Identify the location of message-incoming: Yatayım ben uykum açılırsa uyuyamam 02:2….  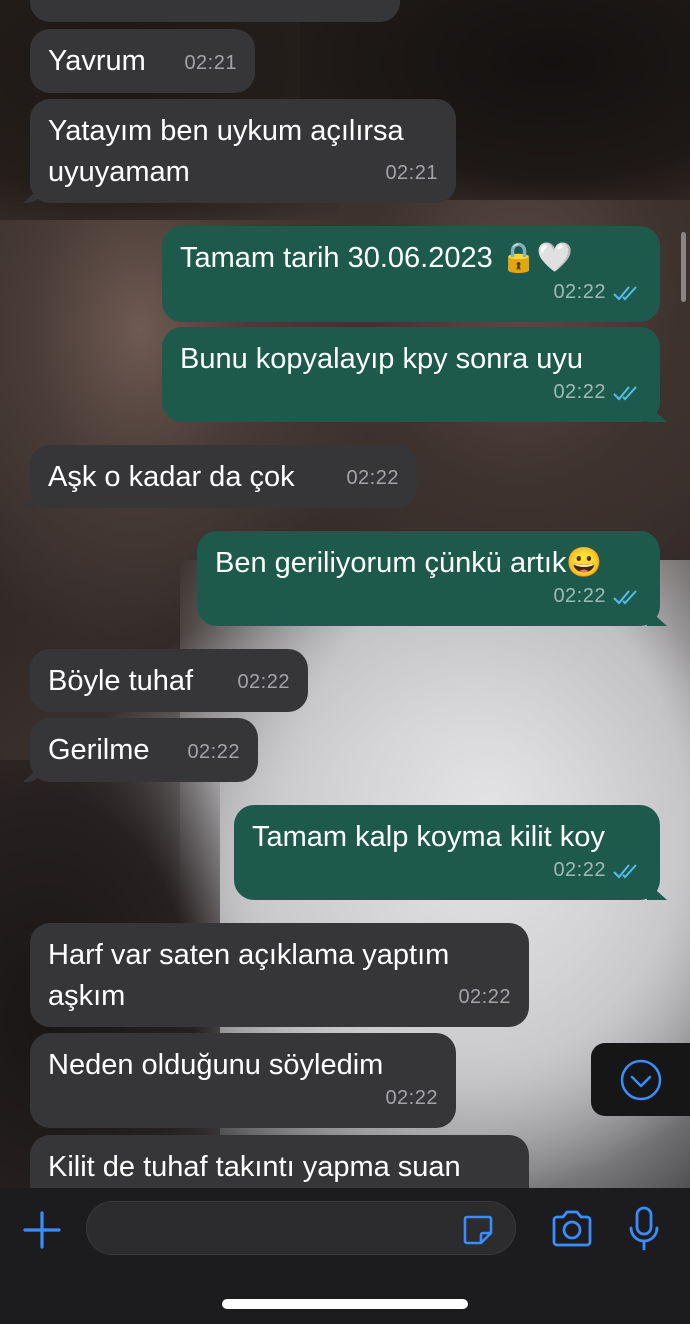
(239, 151).